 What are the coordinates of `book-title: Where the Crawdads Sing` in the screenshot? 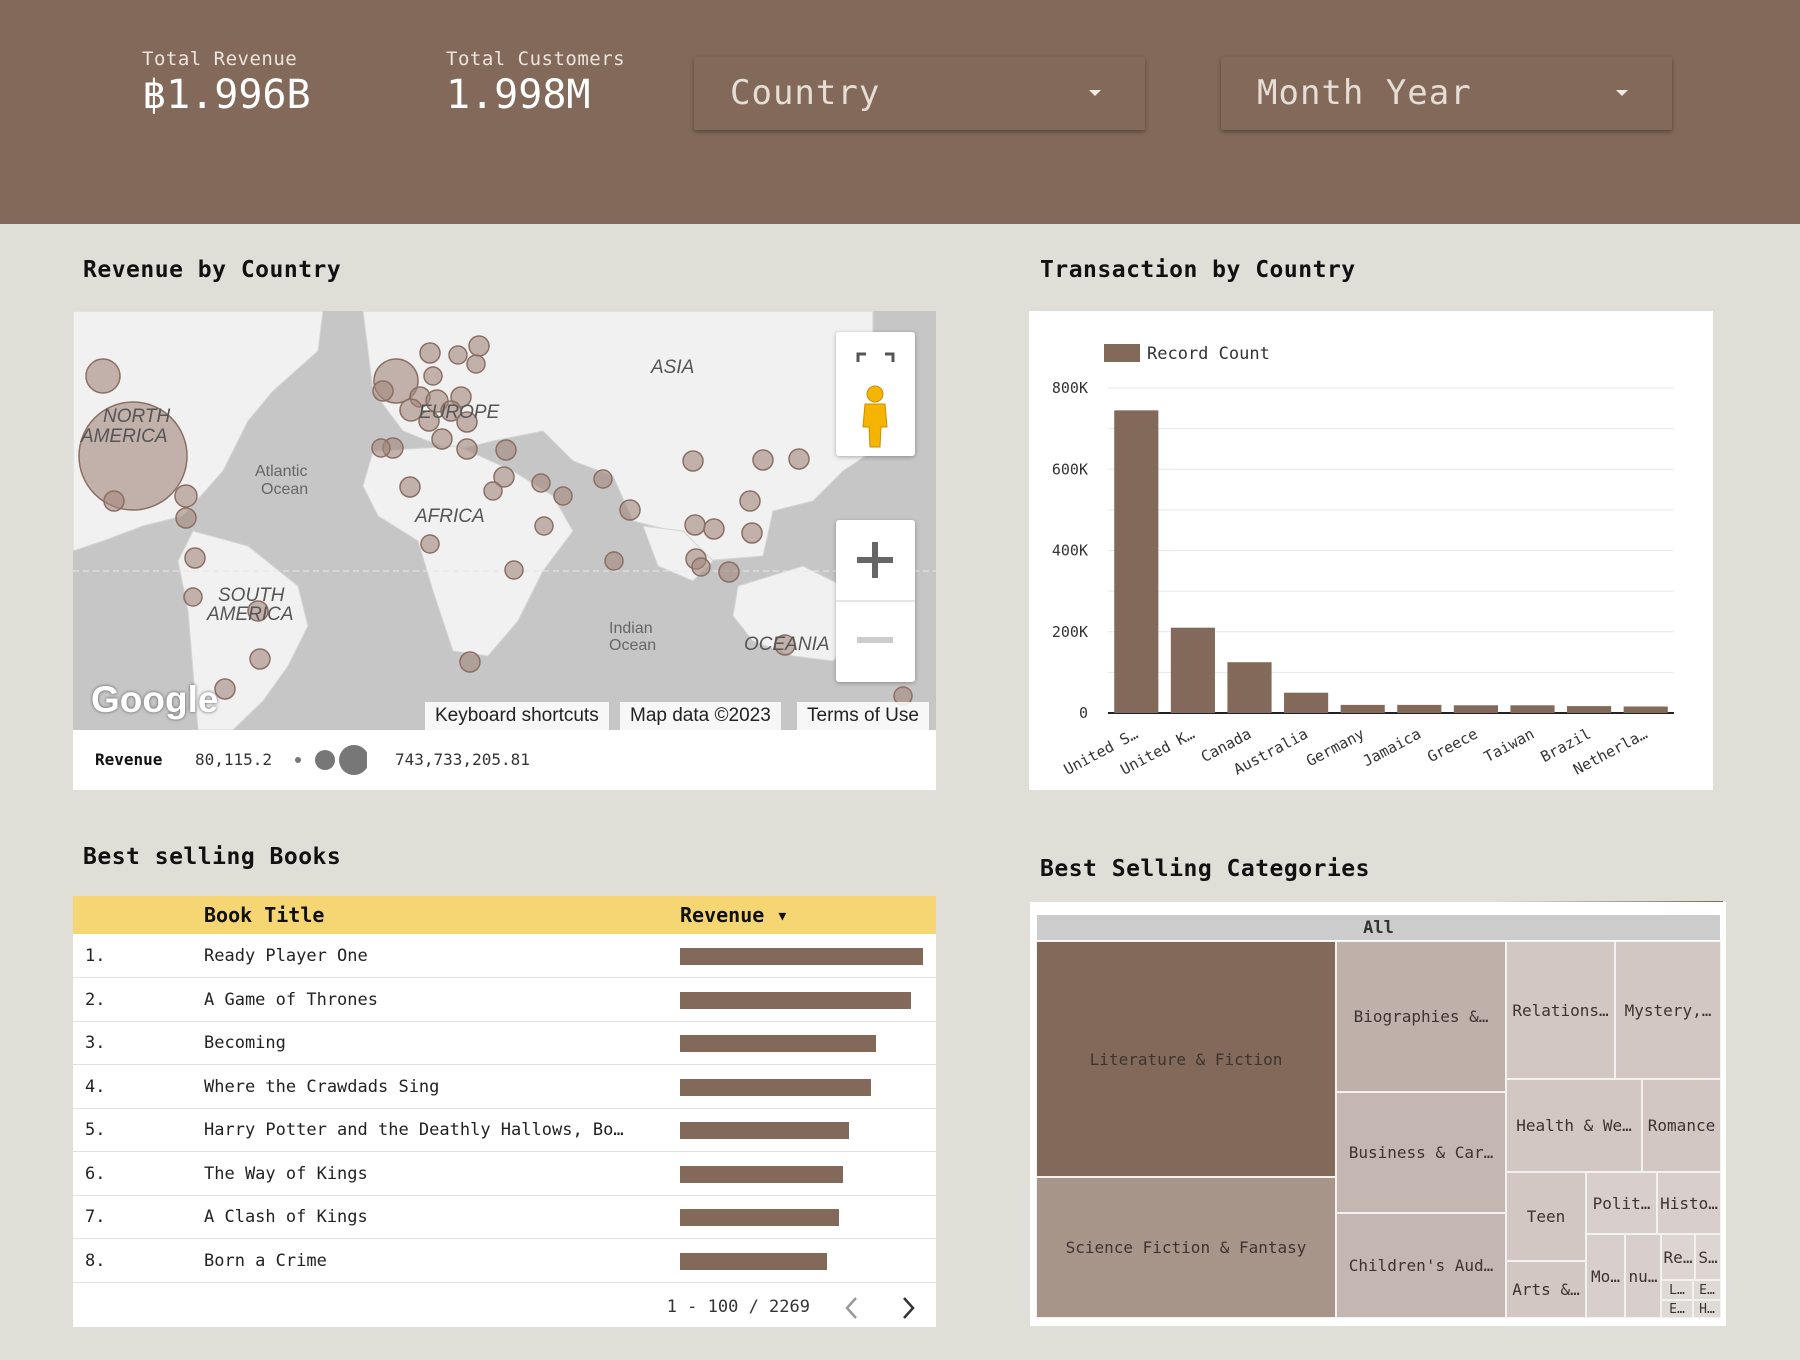 It's located at (322, 1086).